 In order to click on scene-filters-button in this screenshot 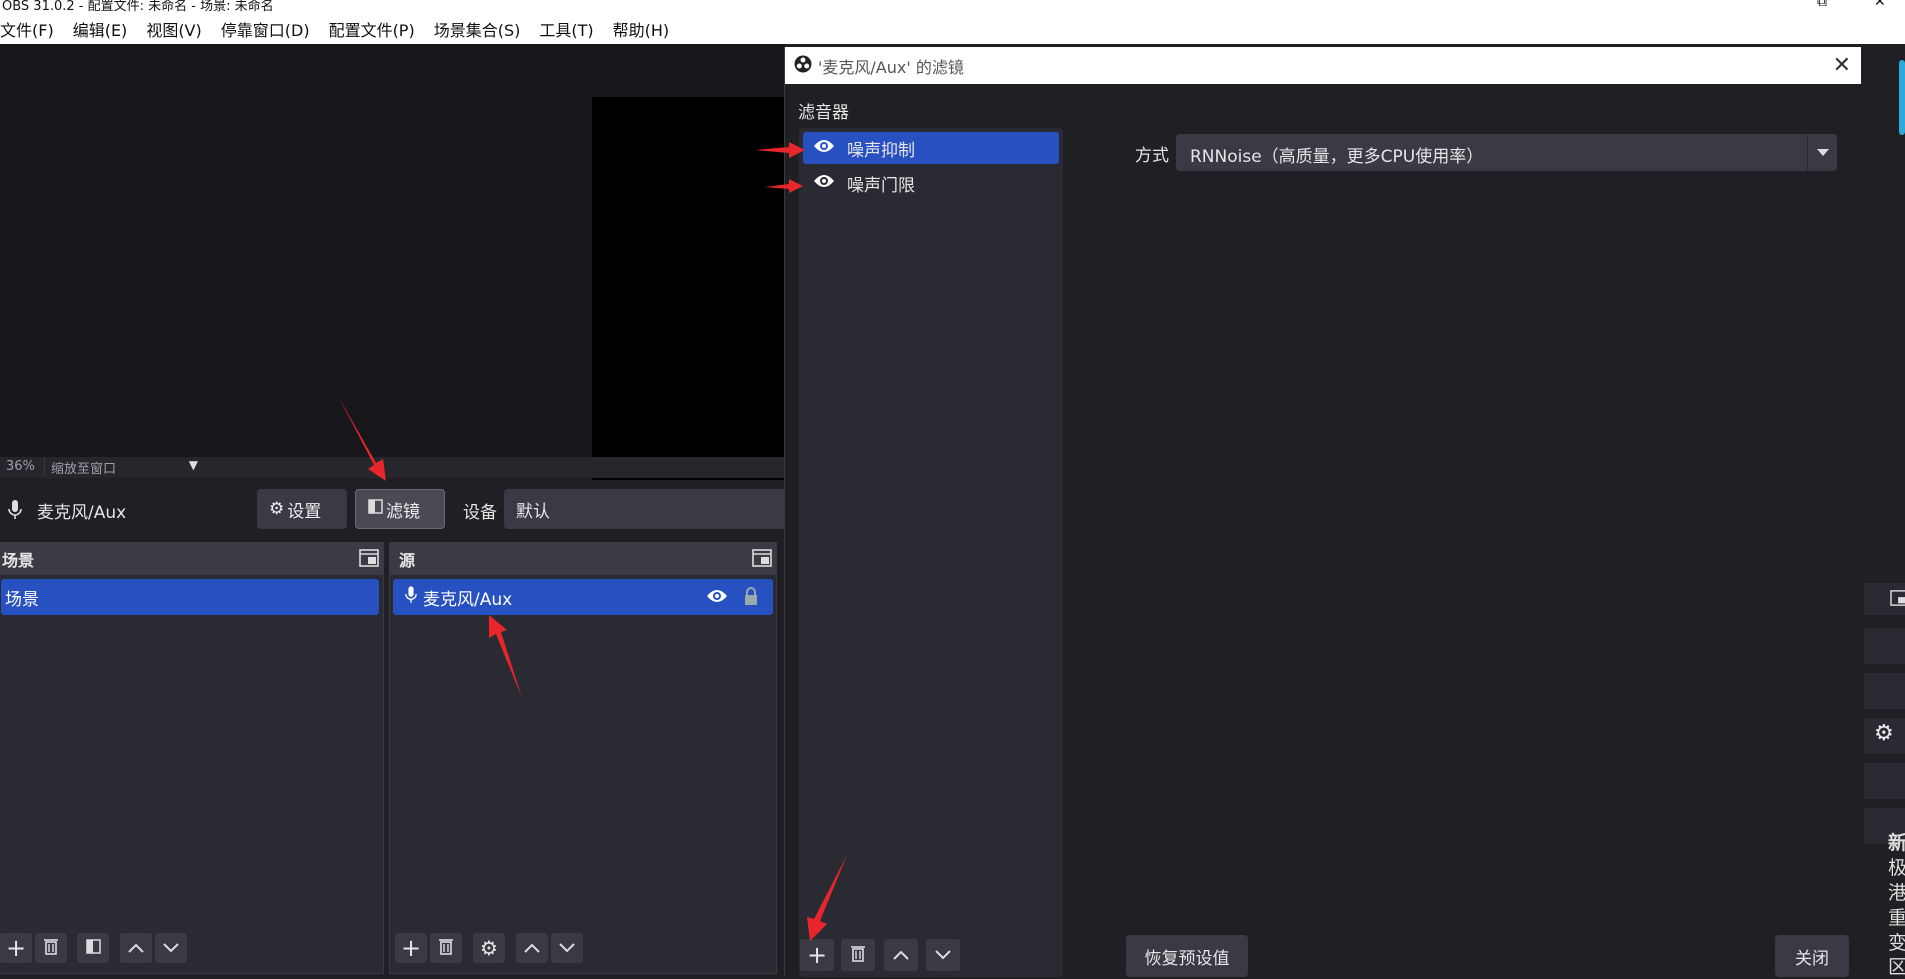, I will do `click(93, 948)`.